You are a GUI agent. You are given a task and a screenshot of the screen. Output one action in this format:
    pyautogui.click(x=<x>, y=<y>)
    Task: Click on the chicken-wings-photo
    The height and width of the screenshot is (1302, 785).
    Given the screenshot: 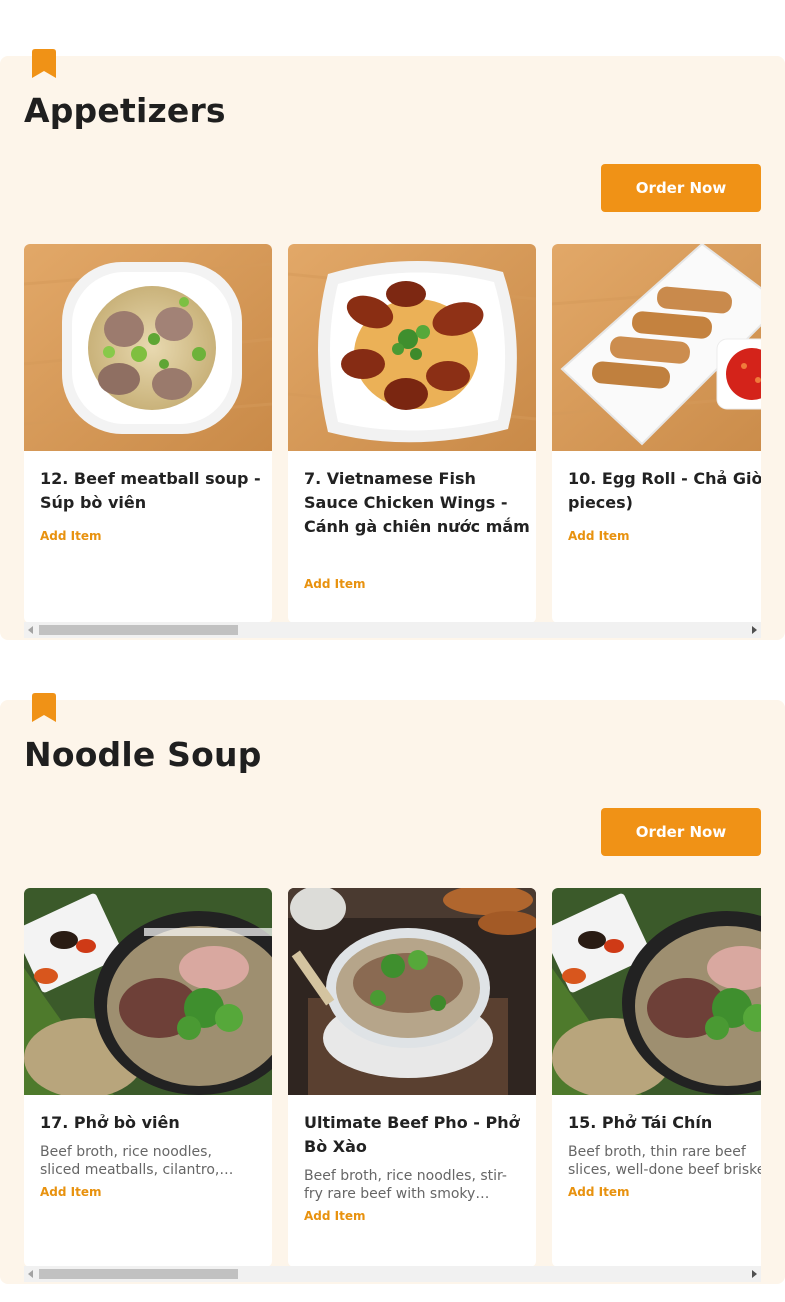 What is the action you would take?
    pyautogui.click(x=412, y=347)
    